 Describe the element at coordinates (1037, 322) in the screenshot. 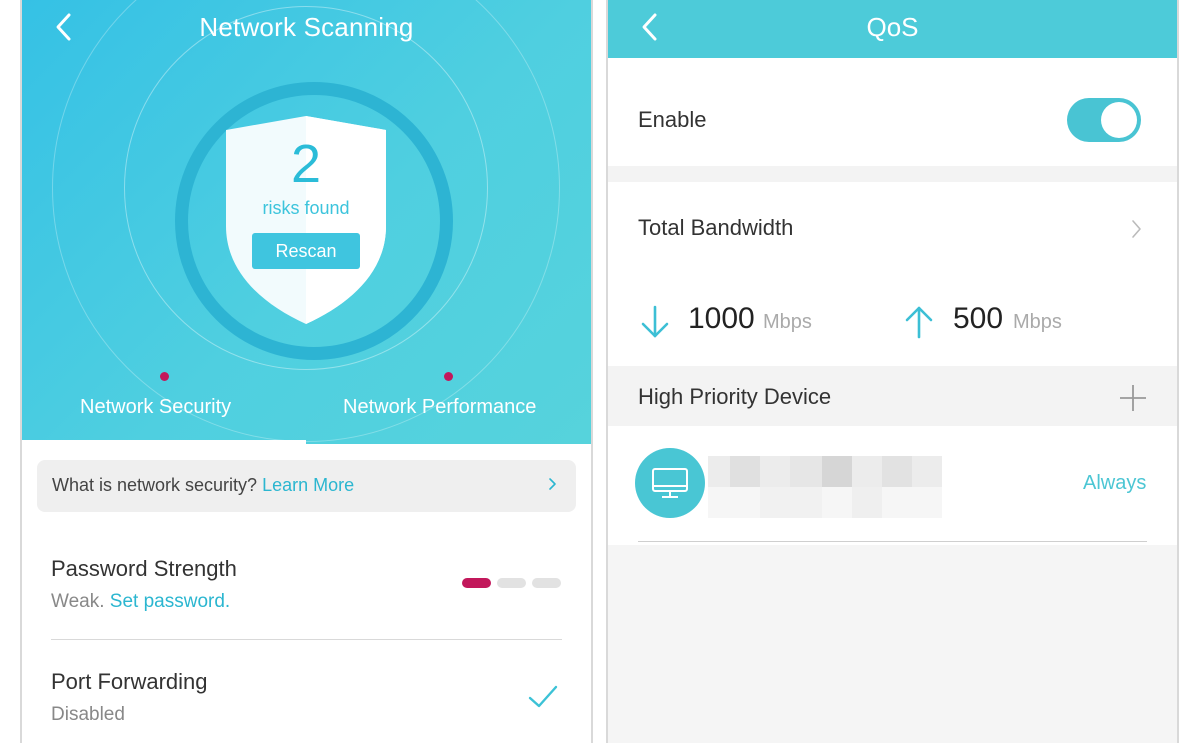

I see `upload-unit: Mbps` at that location.